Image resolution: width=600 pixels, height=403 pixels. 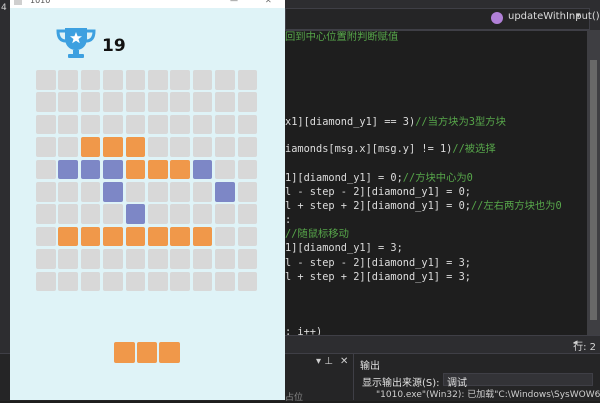 I want to click on function-navigation-dropdown: updateWithInput() ▾, so click(x=442, y=19).